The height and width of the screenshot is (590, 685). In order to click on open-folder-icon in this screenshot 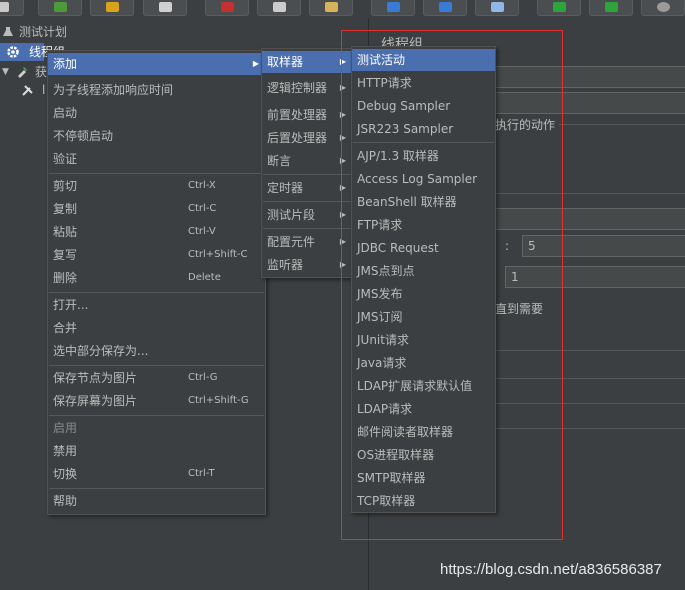, I will do `click(112, 8)`.